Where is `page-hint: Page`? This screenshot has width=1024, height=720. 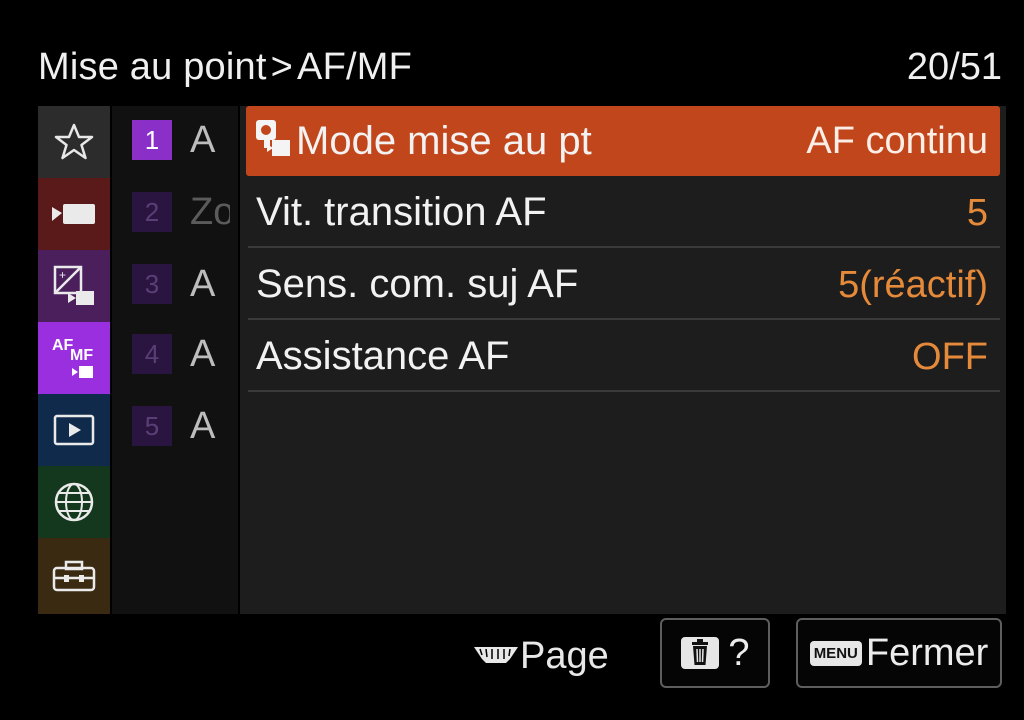
page-hint: Page is located at coordinates (540, 656).